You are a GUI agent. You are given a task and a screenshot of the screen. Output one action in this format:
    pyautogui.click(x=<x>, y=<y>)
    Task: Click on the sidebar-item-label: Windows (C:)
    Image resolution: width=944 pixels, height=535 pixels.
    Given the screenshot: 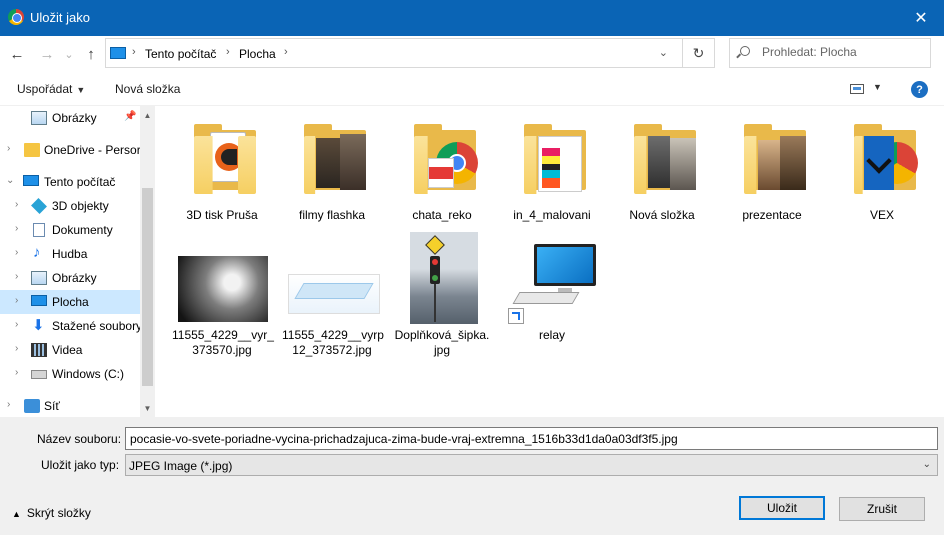 What is the action you would take?
    pyautogui.click(x=88, y=374)
    